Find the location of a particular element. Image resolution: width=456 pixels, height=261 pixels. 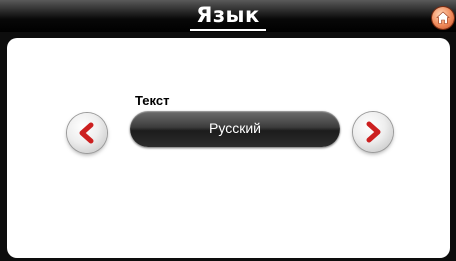

title-bar: Язык is located at coordinates (228, 16).